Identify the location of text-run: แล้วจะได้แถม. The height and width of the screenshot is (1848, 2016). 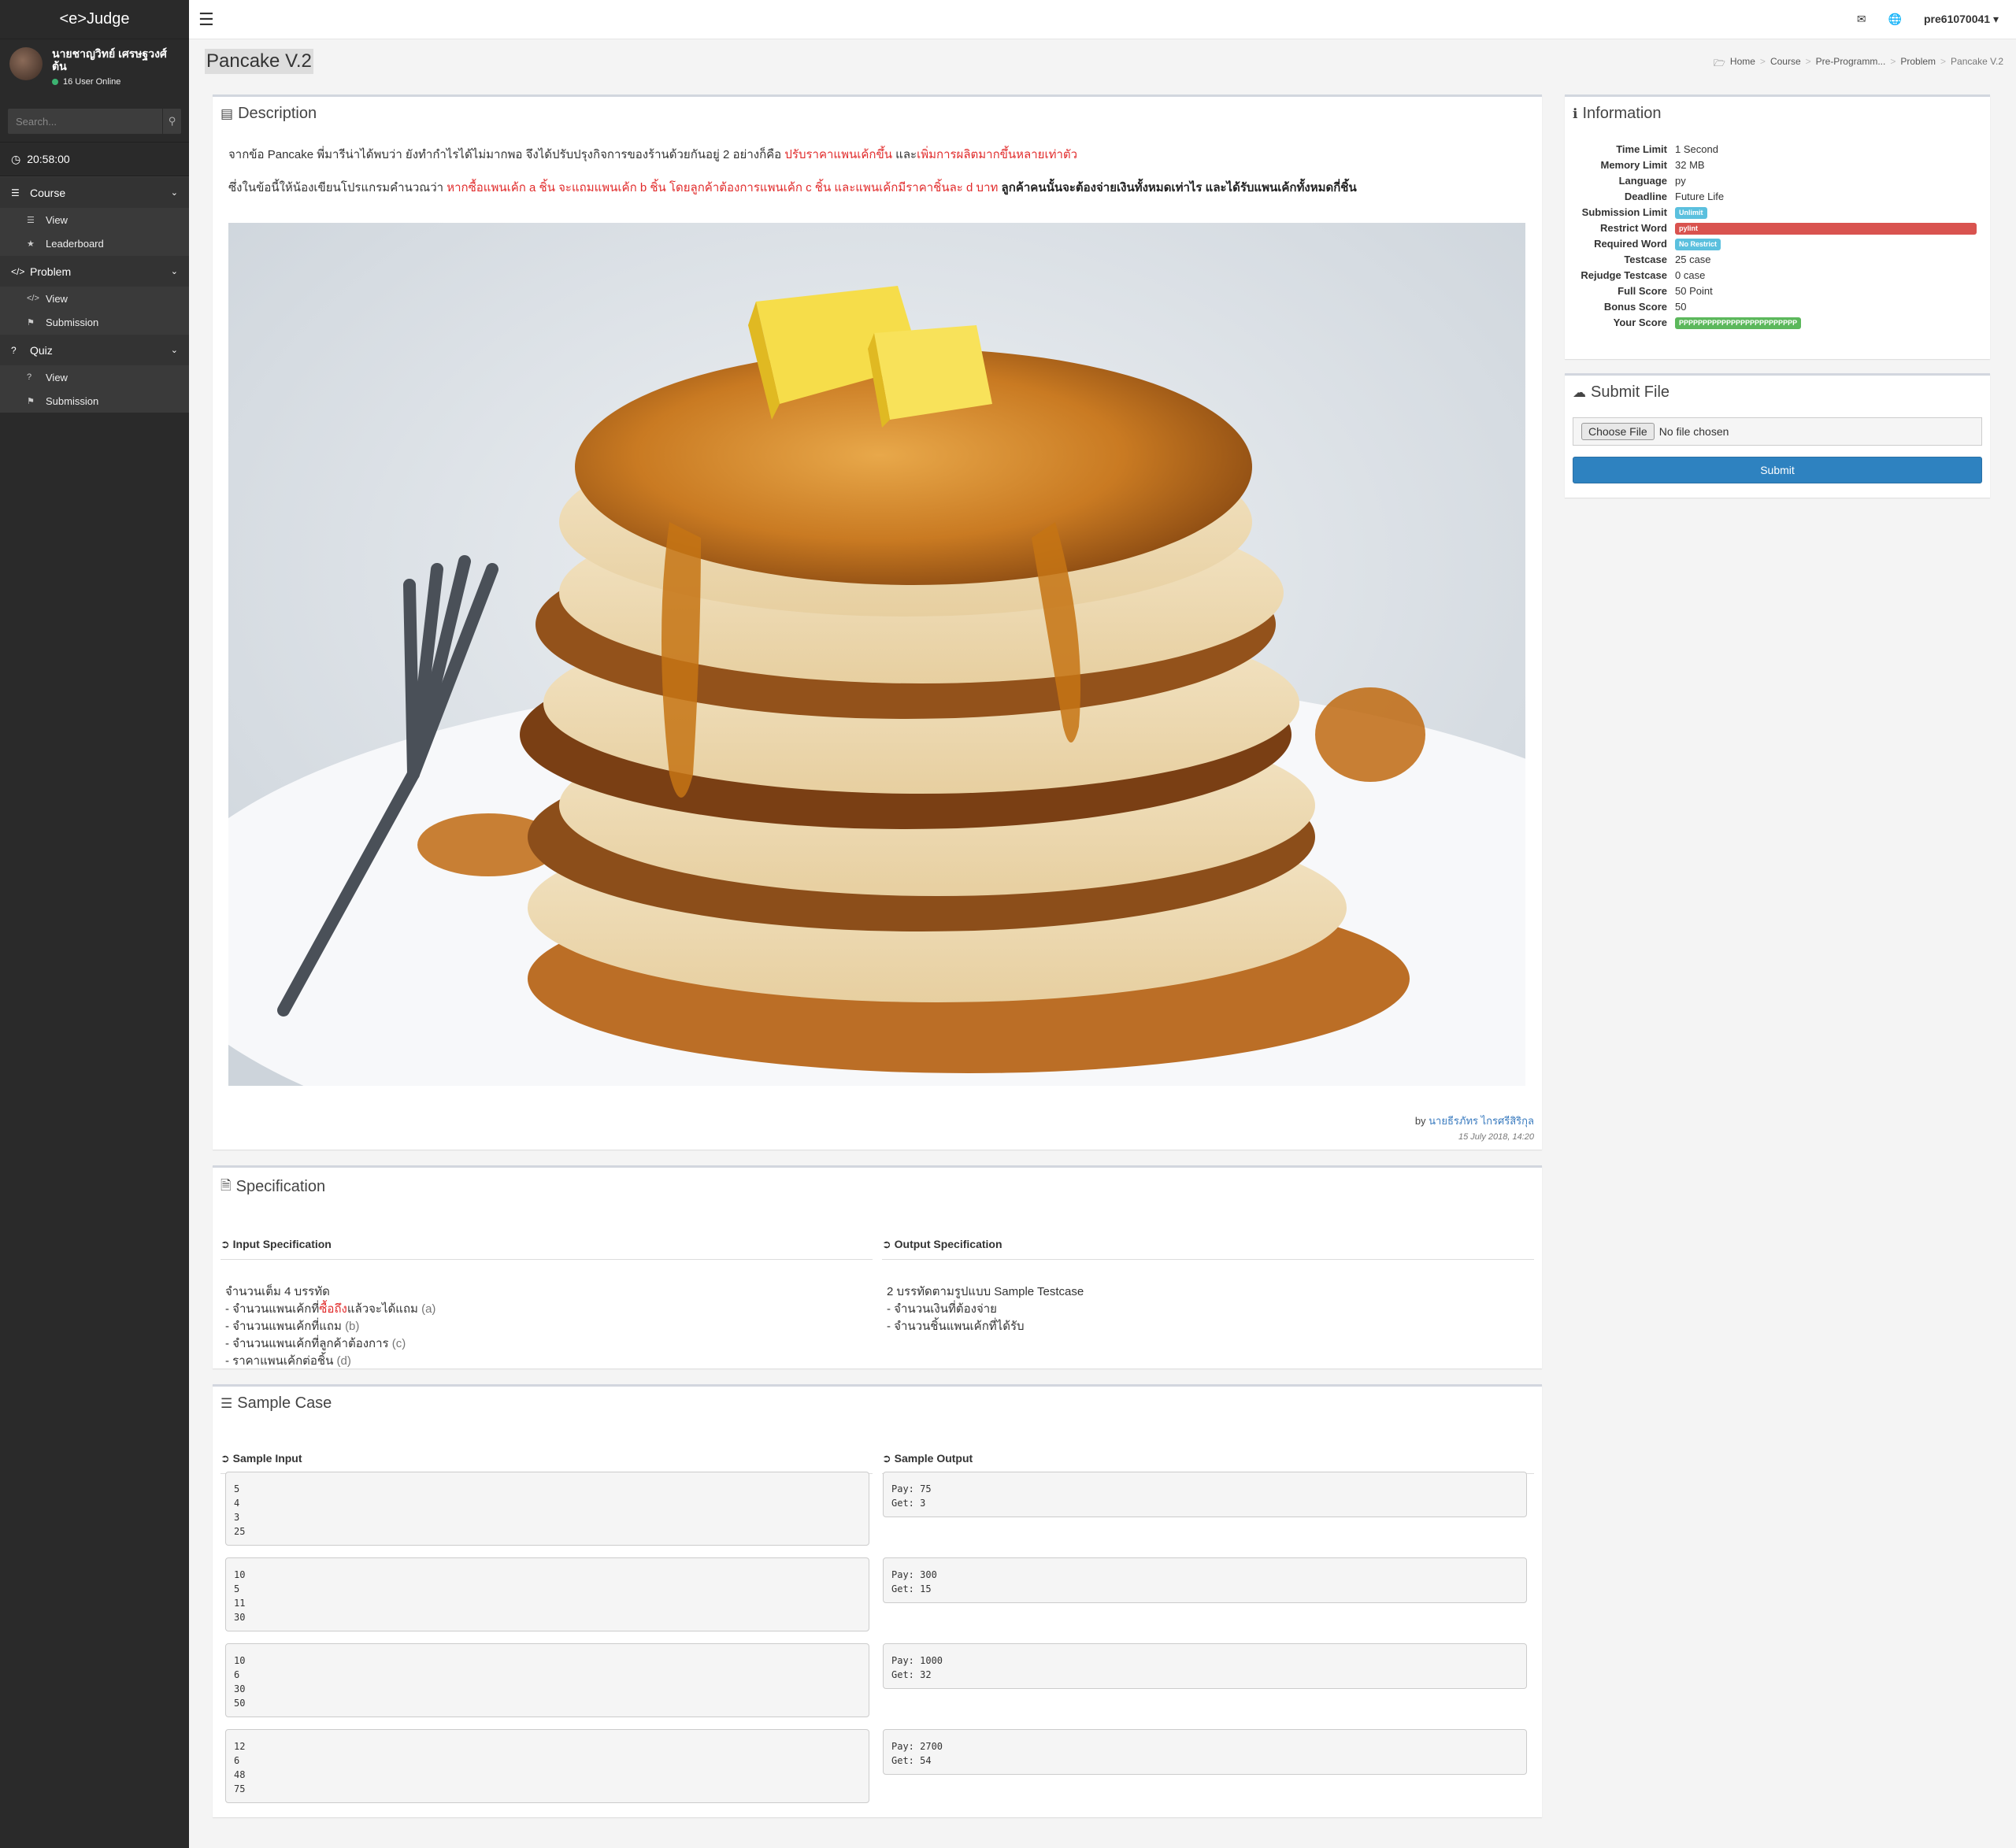
(384, 1309).